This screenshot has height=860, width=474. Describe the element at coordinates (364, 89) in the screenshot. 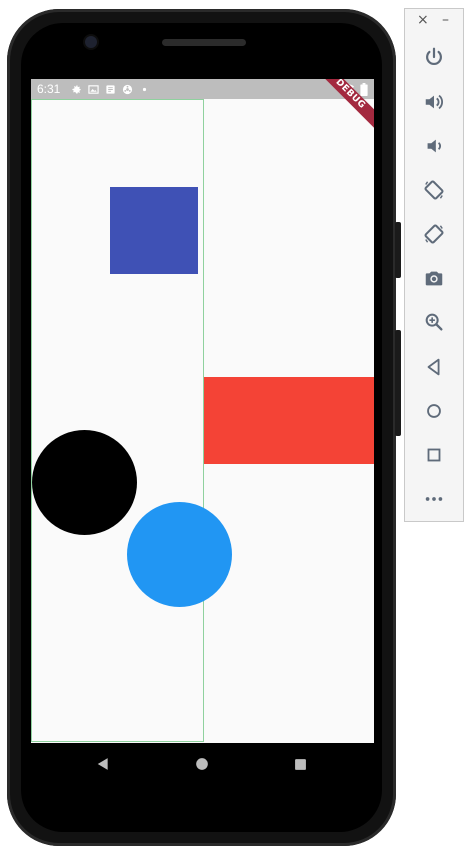

I see `battery-icon` at that location.